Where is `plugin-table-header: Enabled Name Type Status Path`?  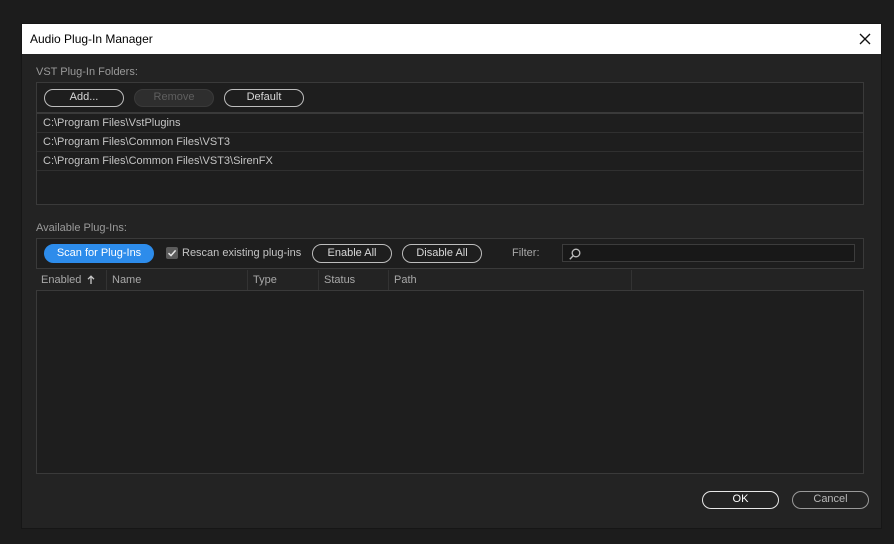 plugin-table-header: Enabled Name Type Status Path is located at coordinates (334, 280).